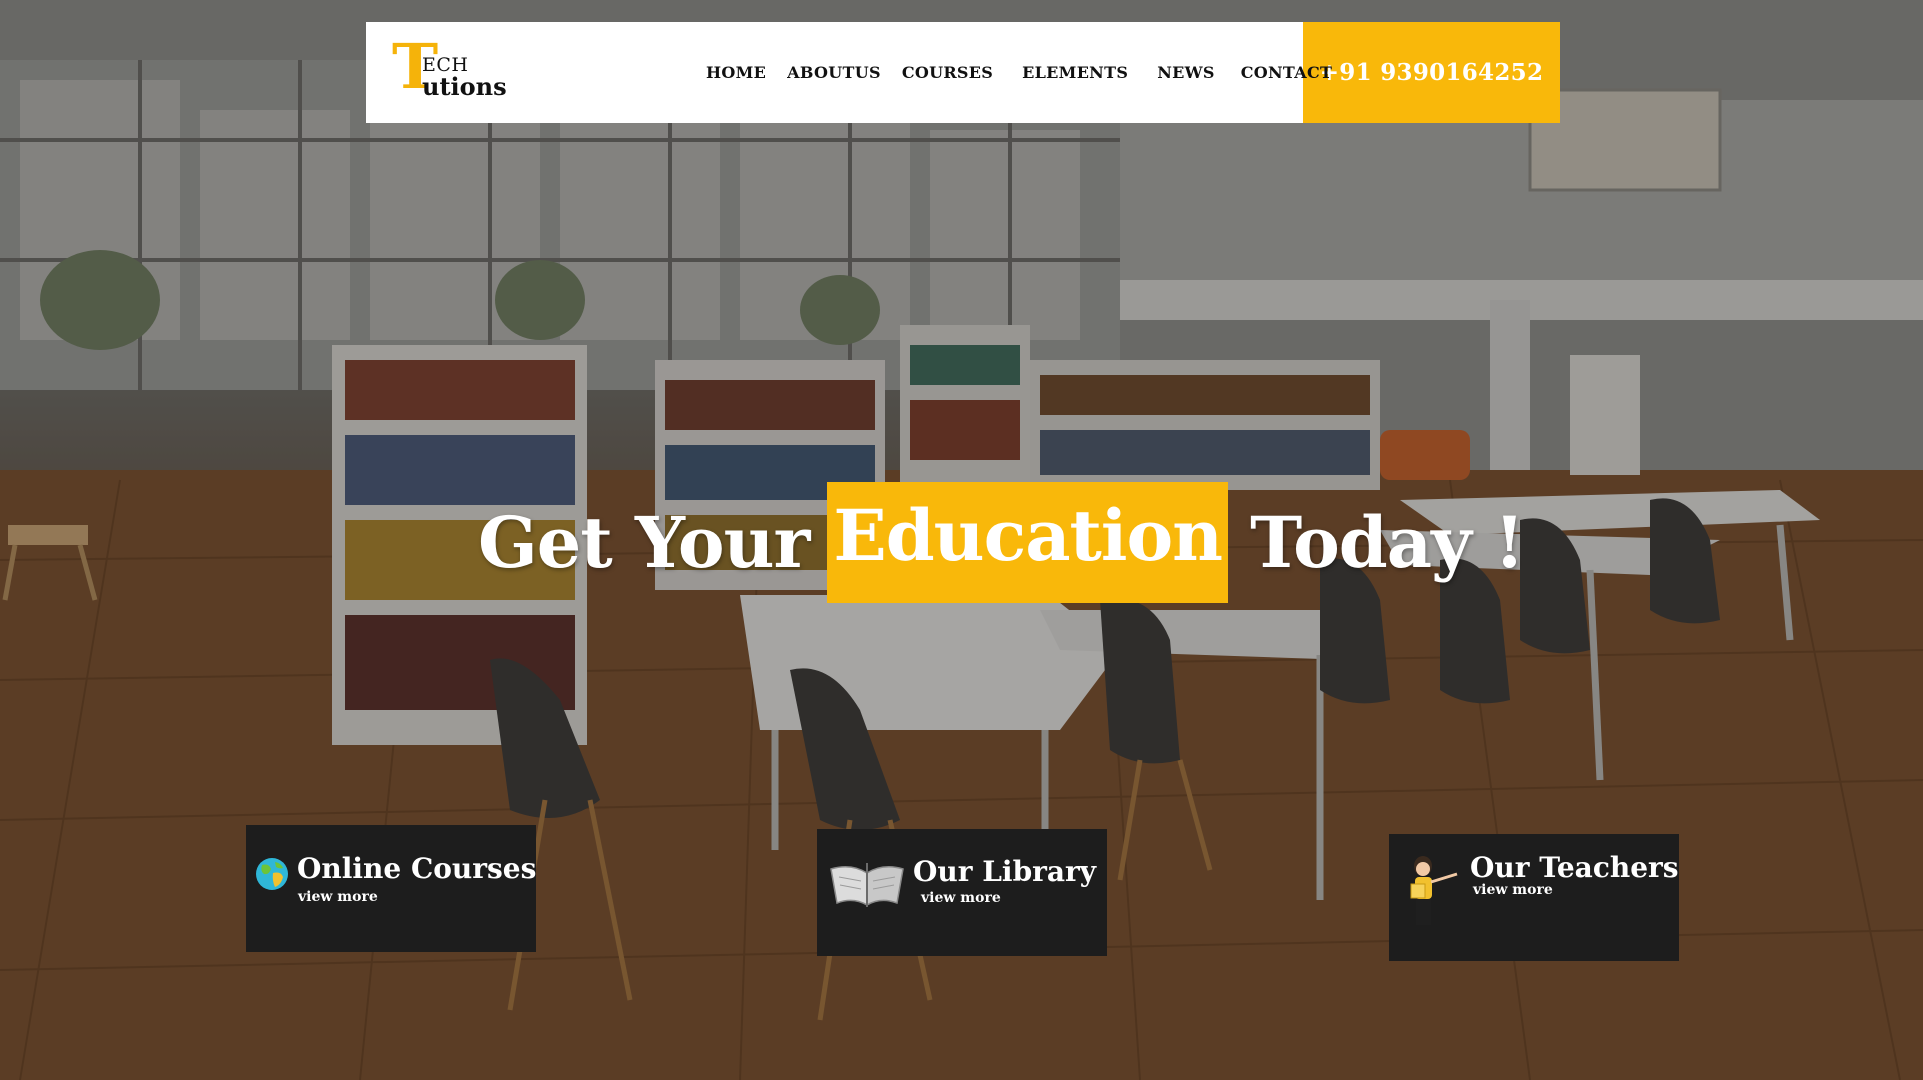 The height and width of the screenshot is (1080, 1923). What do you see at coordinates (452, 71) in the screenshot?
I see `site-logo: T ECH utions` at bounding box center [452, 71].